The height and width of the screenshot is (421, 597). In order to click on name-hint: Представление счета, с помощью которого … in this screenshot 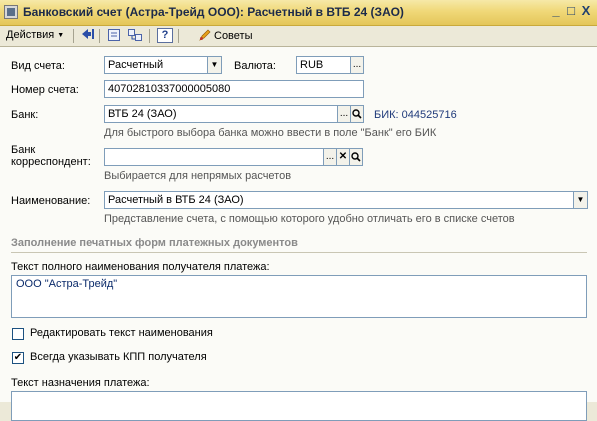, I will do `click(309, 219)`.